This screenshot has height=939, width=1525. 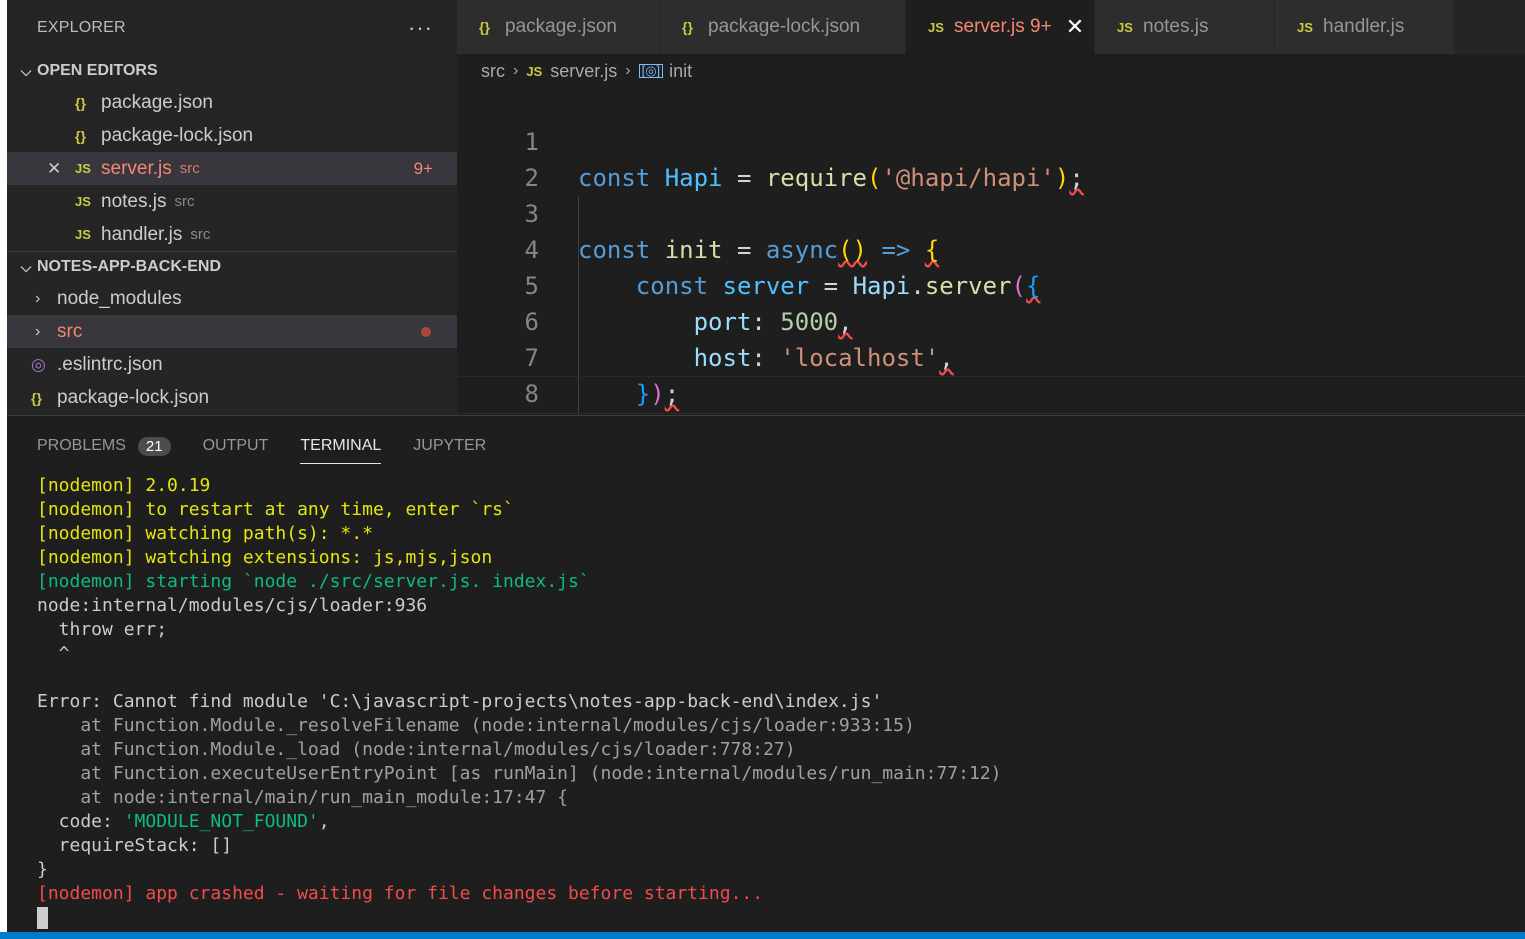 I want to click on tab-label: package-lock.json, so click(x=784, y=26).